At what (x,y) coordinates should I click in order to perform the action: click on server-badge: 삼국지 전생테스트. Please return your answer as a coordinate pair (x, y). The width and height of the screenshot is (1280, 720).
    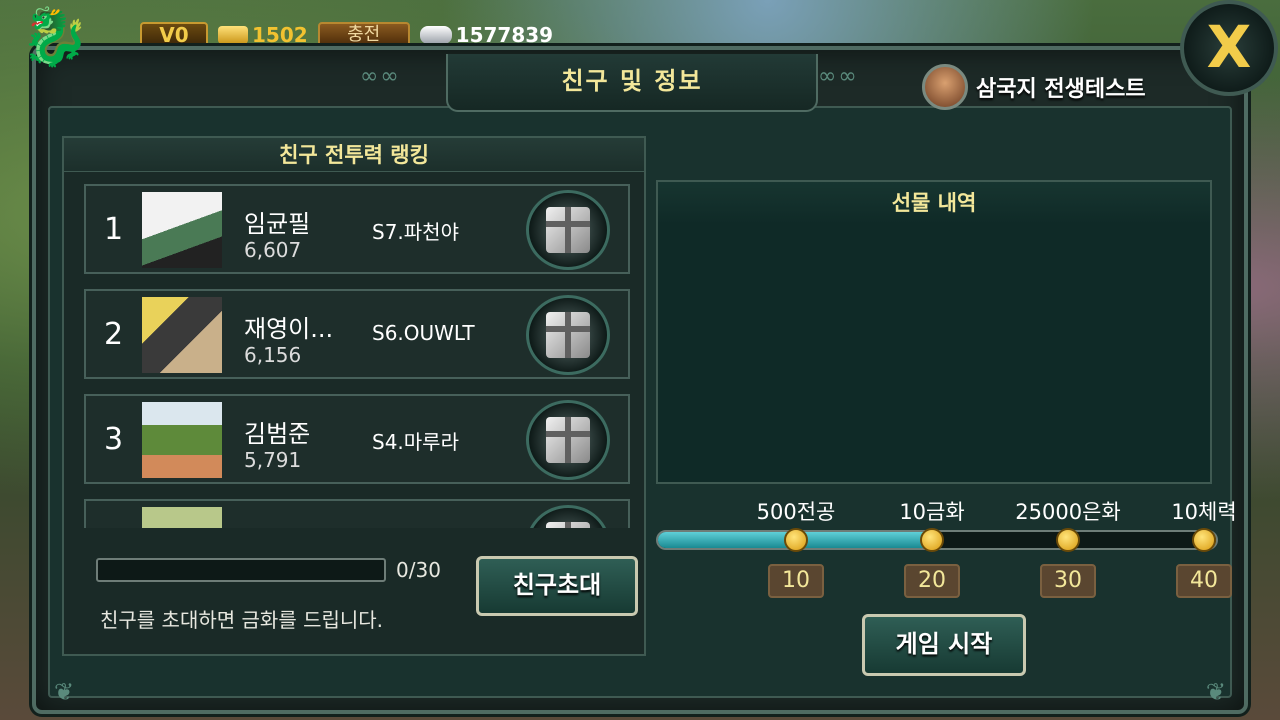
    Looking at the image, I should click on (1034, 87).